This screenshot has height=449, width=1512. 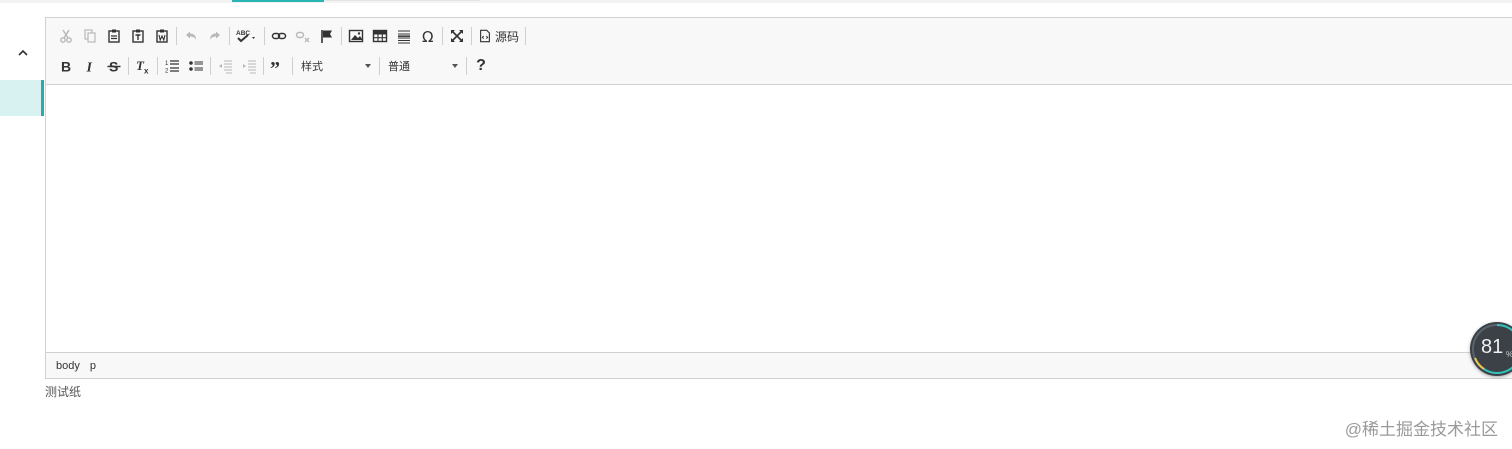 What do you see at coordinates (485, 36) in the screenshot?
I see `source-document-icon` at bounding box center [485, 36].